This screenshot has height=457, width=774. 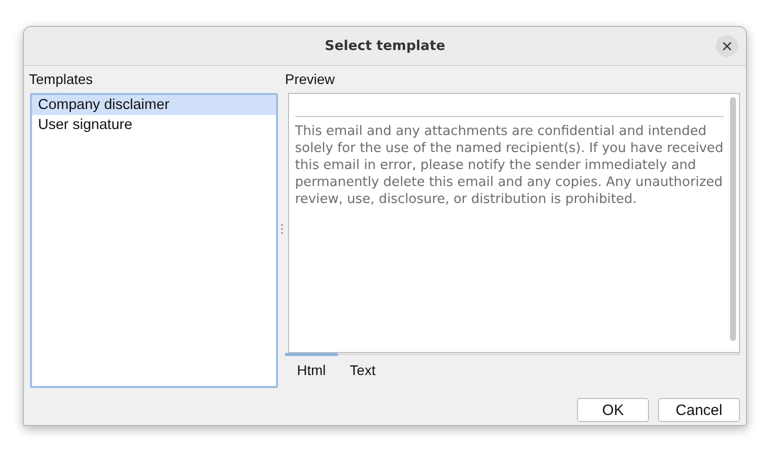 What do you see at coordinates (154, 125) in the screenshot?
I see `template-item: User signature` at bounding box center [154, 125].